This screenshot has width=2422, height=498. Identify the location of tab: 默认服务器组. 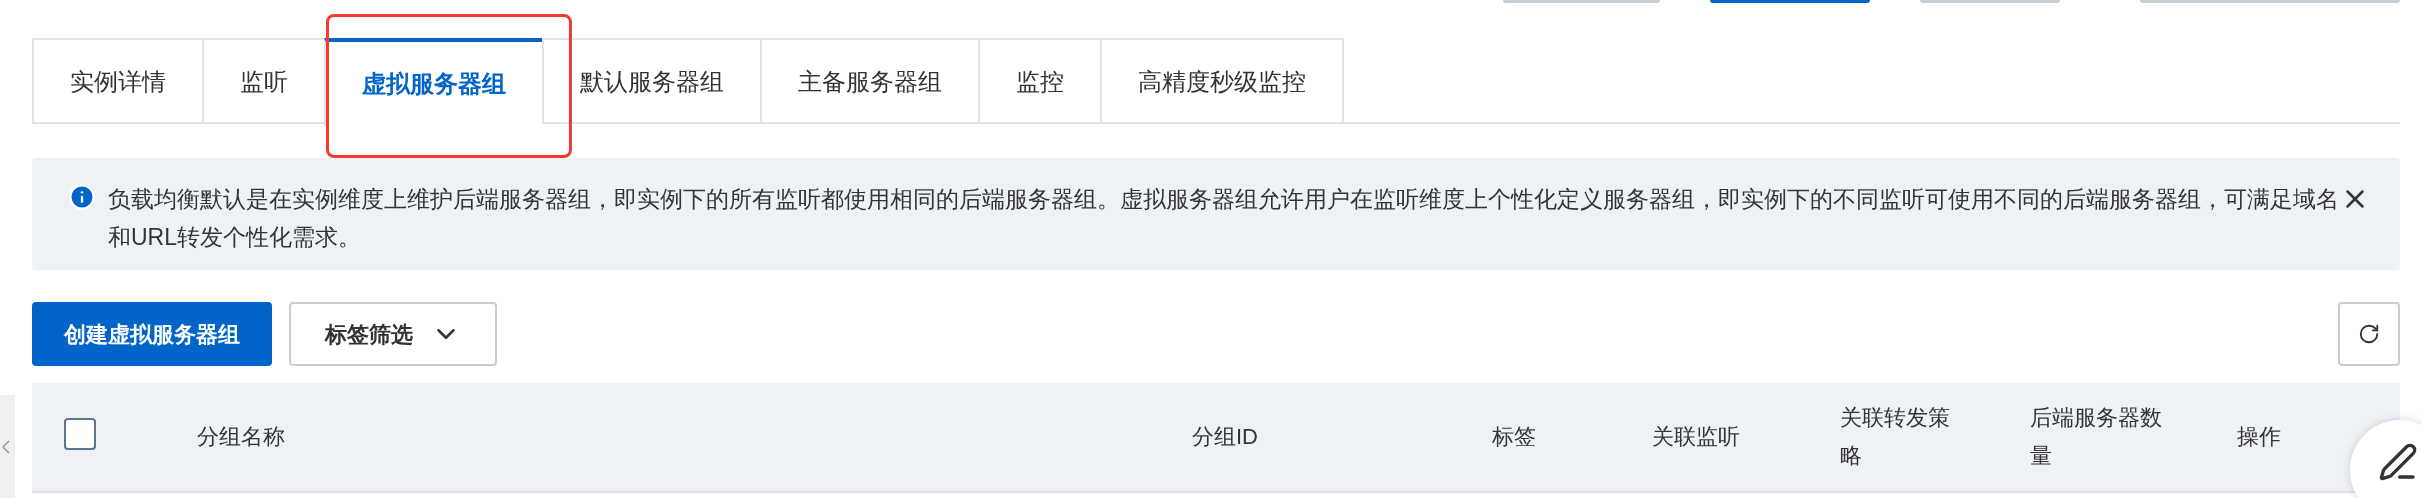
(651, 81).